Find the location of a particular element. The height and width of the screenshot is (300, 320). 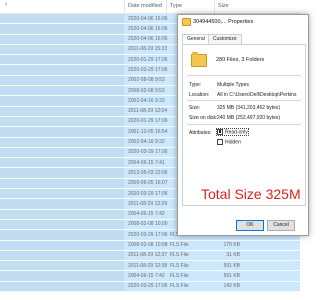

attributes-label: Attributes: is located at coordinates (200, 133).